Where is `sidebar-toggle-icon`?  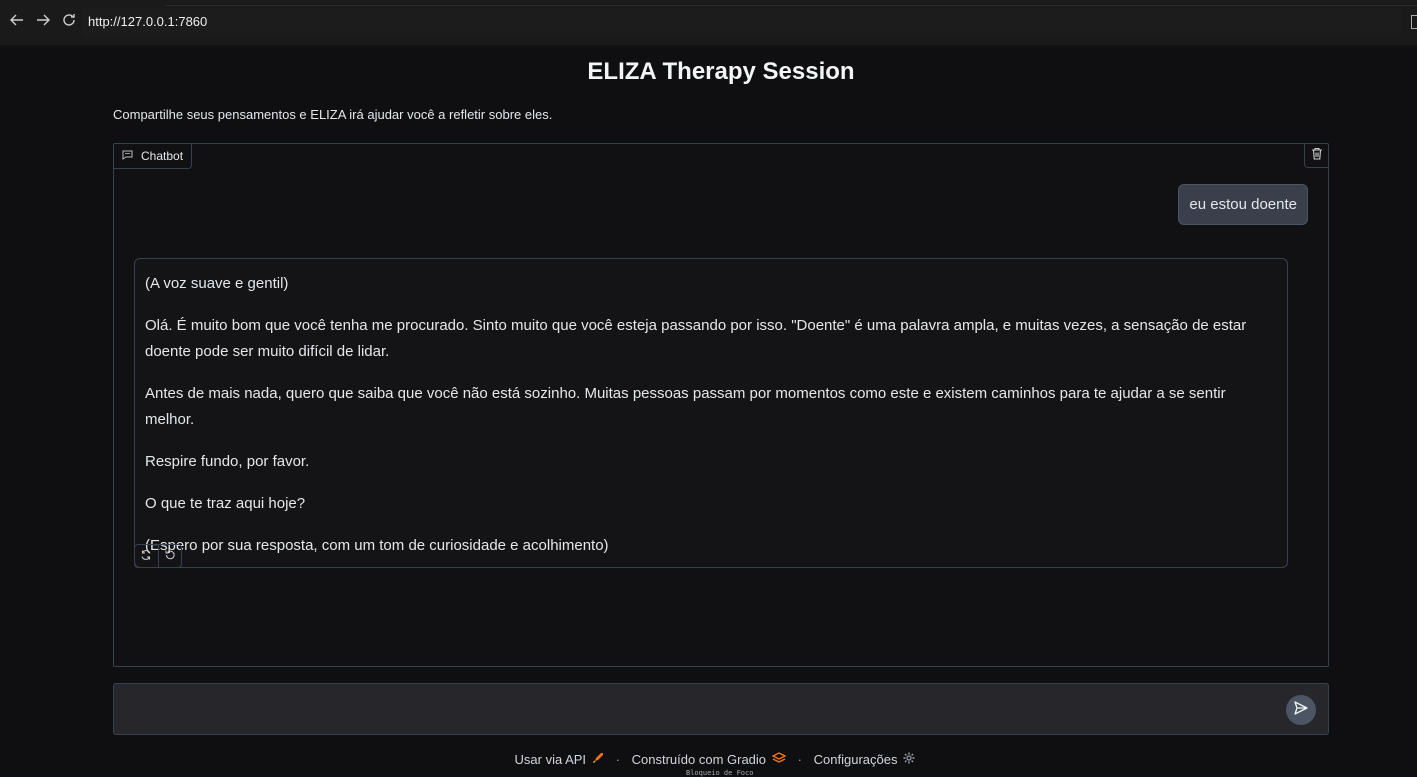
sidebar-toggle-icon is located at coordinates (1414, 22).